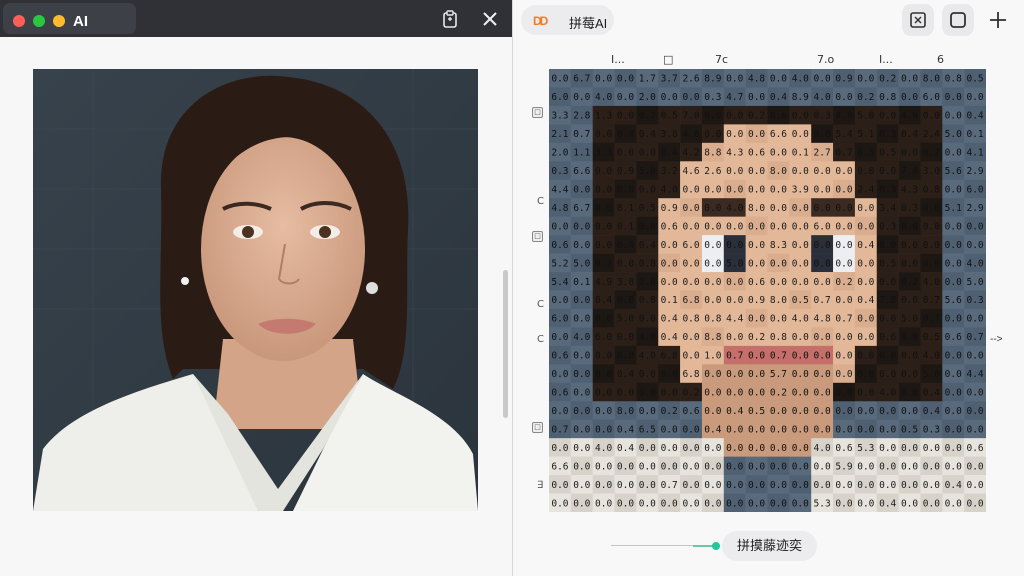 This screenshot has height=576, width=1024. What do you see at coordinates (505, 344) in the screenshot?
I see `scrollbar-thumb` at bounding box center [505, 344].